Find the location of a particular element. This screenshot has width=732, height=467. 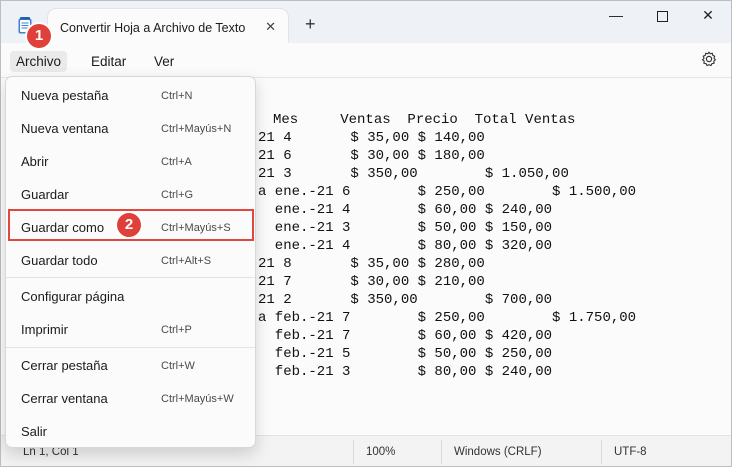

text-line: ene.-21 3 $ 50,00 $ 150,00 is located at coordinates (405, 228).